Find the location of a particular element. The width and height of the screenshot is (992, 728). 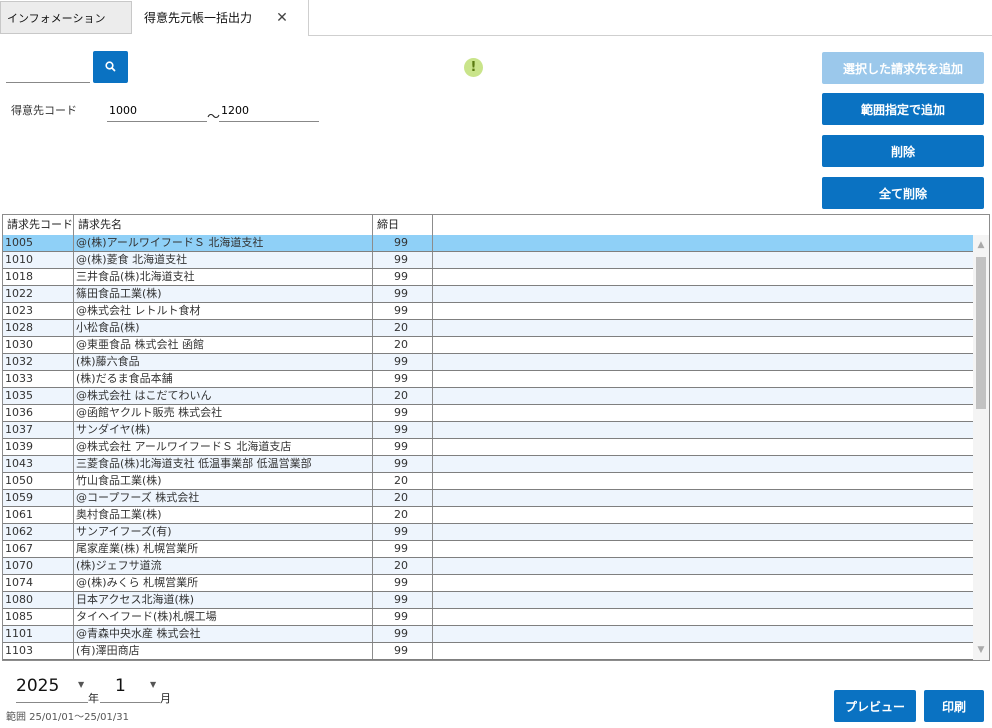

table-row: 1067 尾家産業(株) 札幌営業所 99 is located at coordinates (488, 549).